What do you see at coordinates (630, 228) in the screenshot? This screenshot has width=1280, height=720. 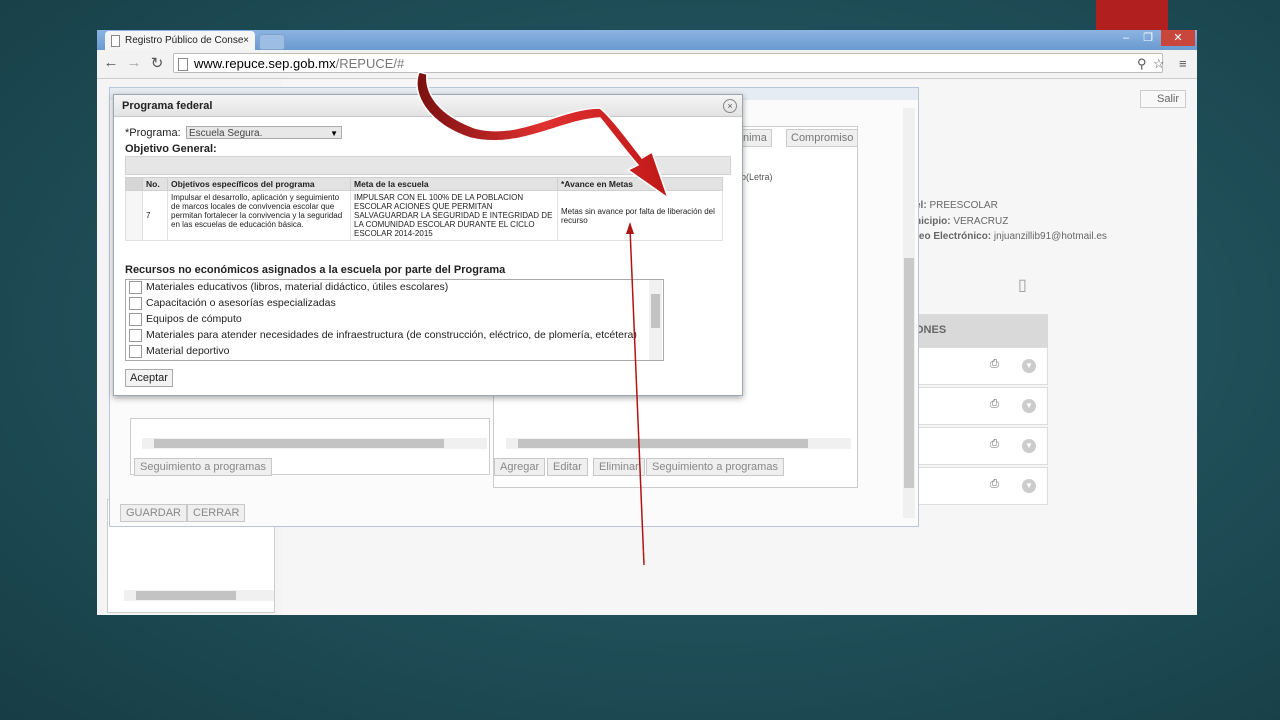 I see `pointer-arrowhead-icon` at bounding box center [630, 228].